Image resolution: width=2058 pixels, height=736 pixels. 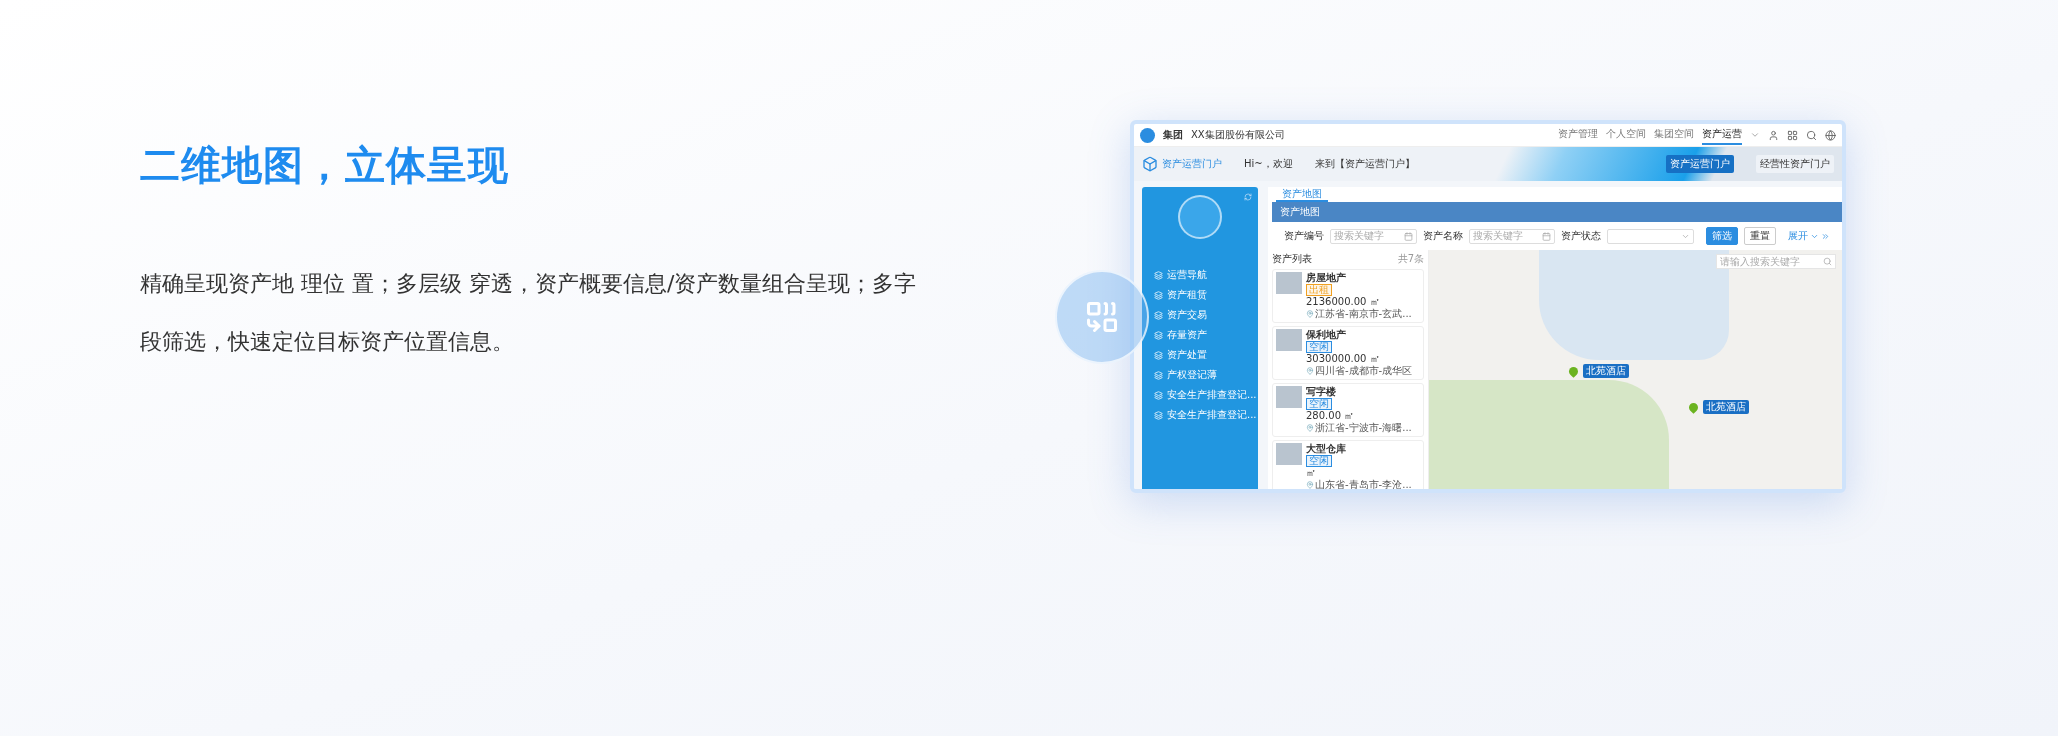 What do you see at coordinates (1578, 135) in the screenshot?
I see `nav-tab: 资产管理` at bounding box center [1578, 135].